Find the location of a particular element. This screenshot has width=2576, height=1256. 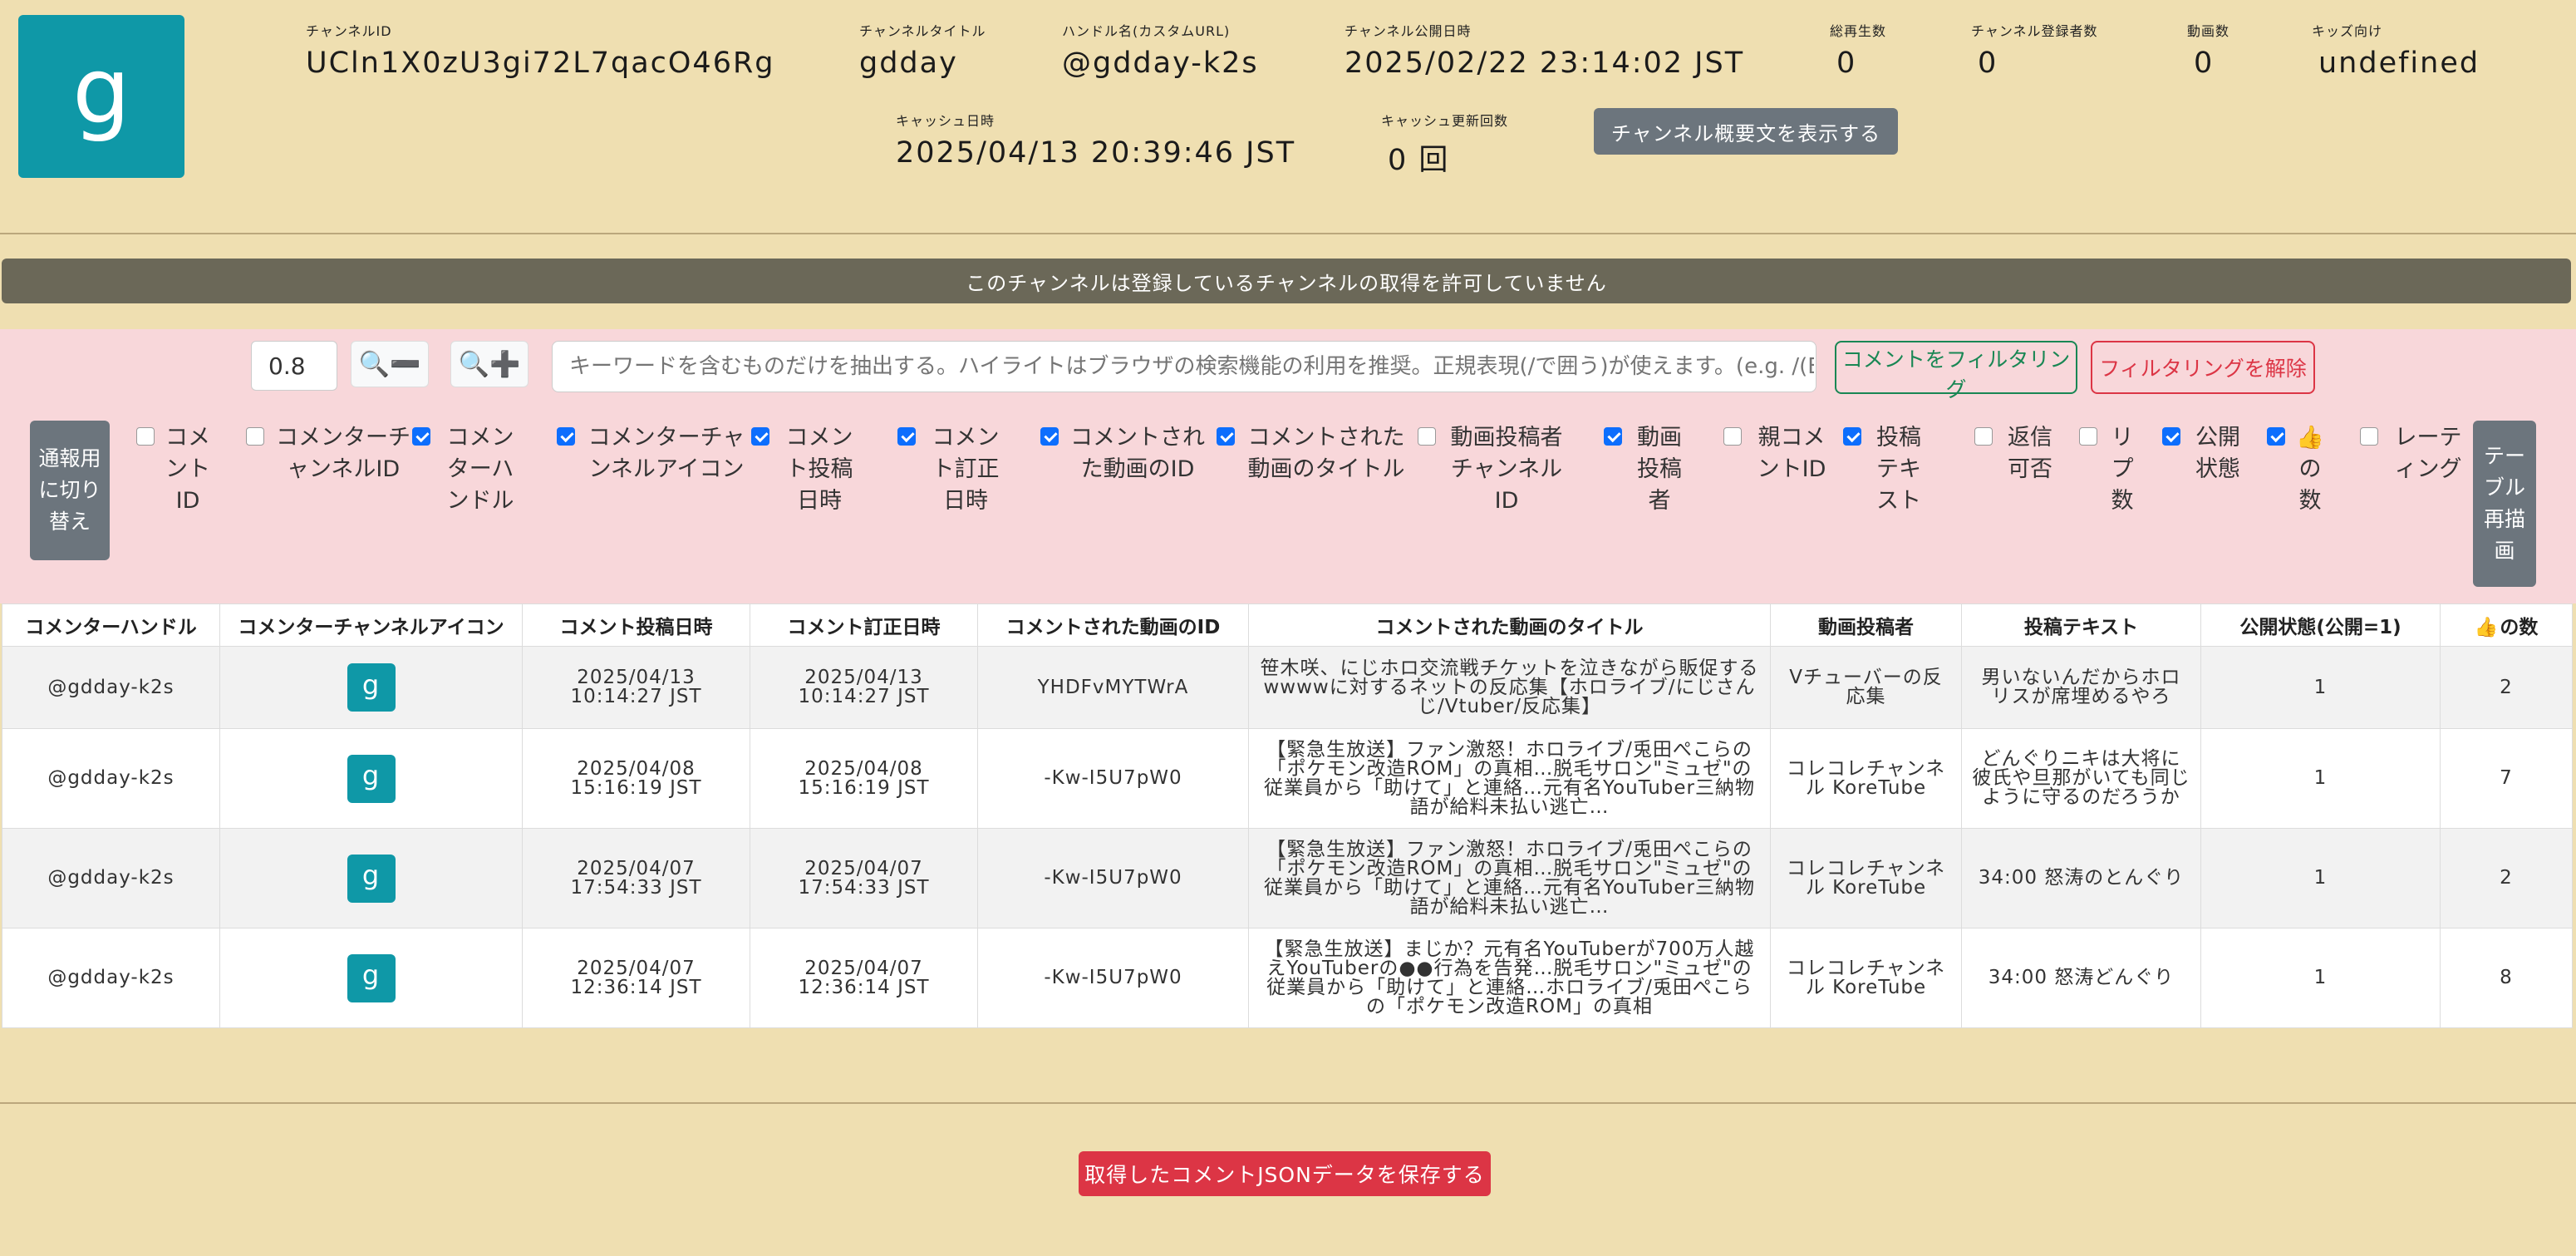

column-toggle: コメントされた動画のタイトル is located at coordinates (1313, 453).